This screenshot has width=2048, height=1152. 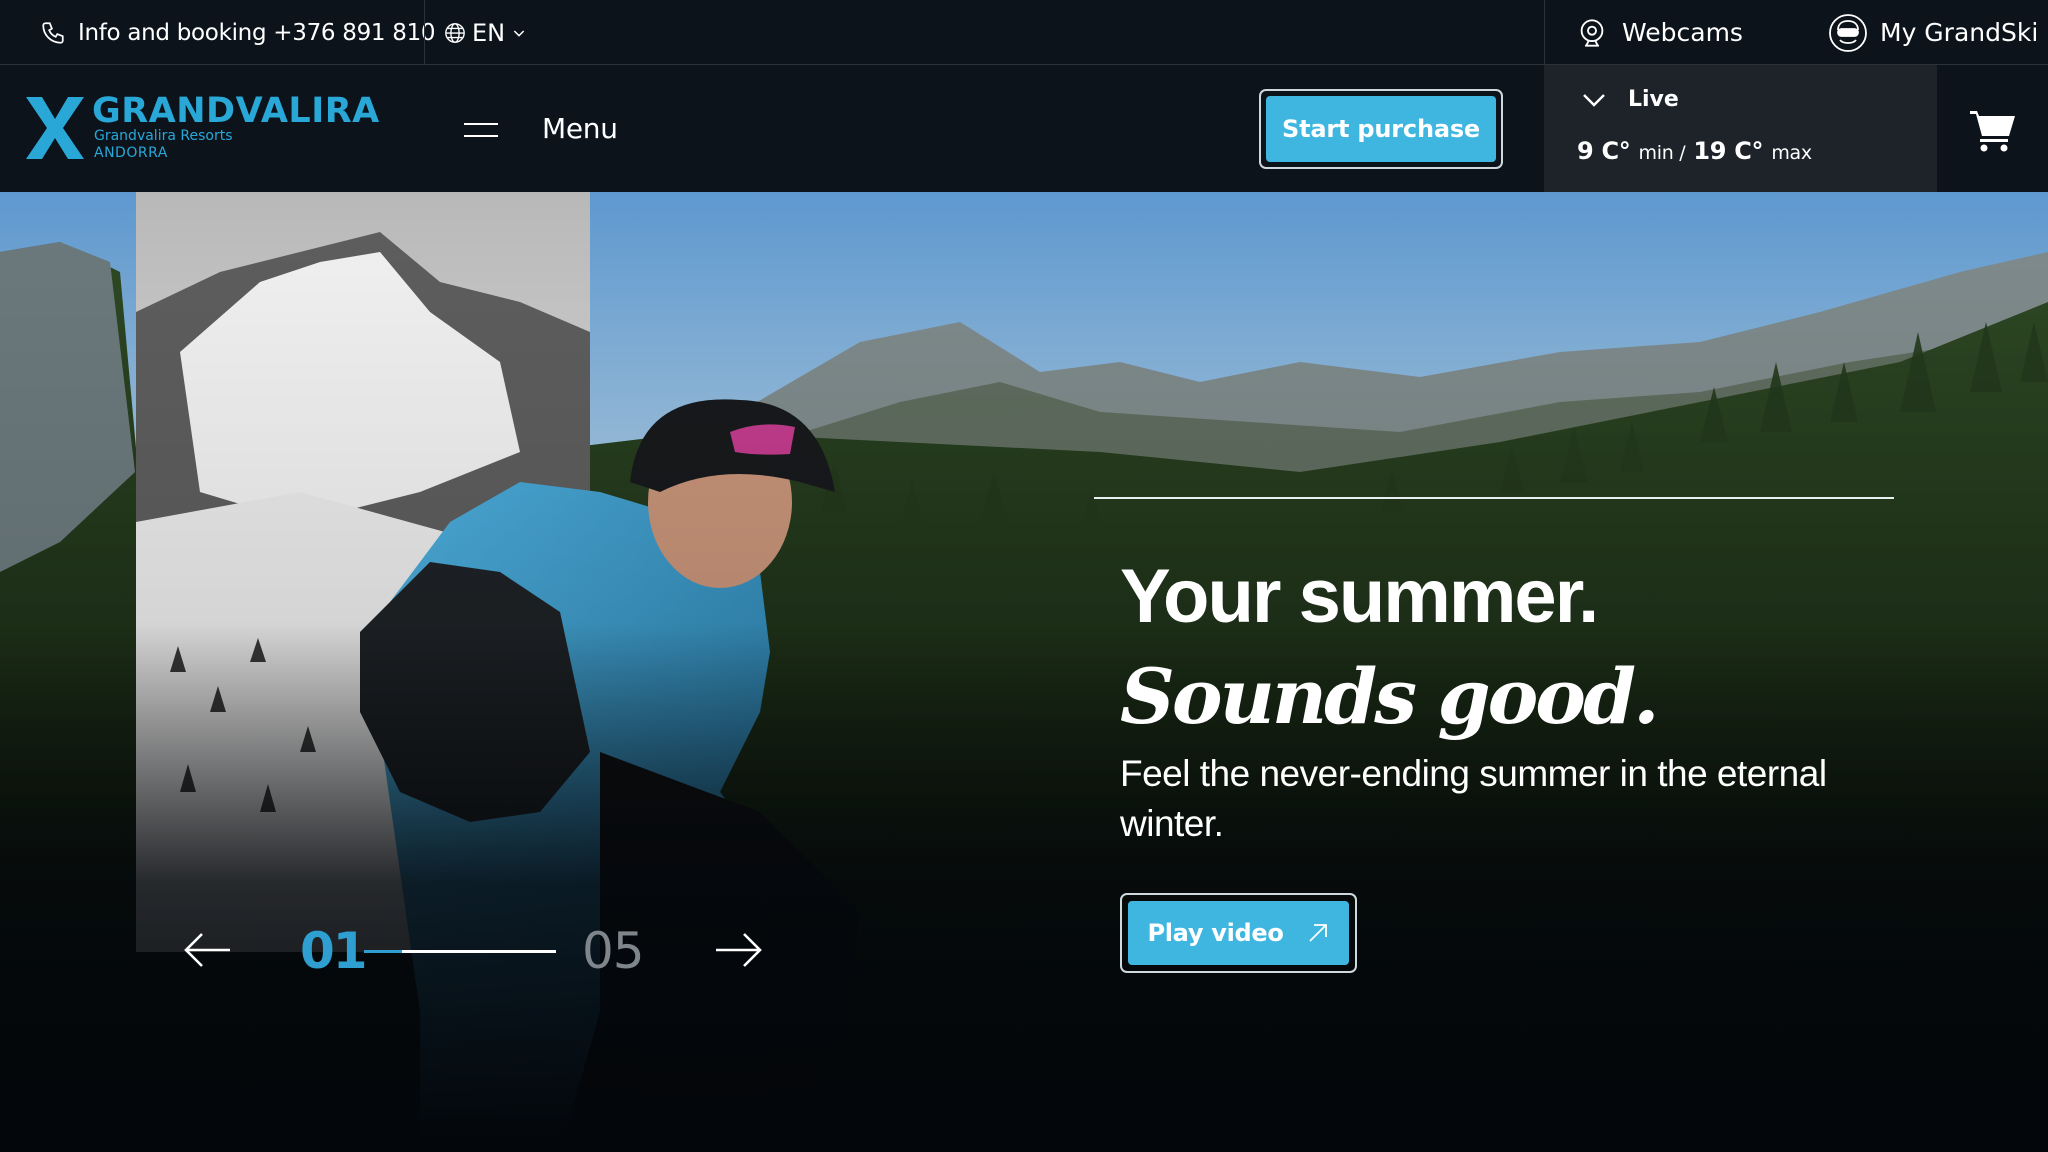 What do you see at coordinates (1215, 933) in the screenshot?
I see `play-video-label: Play video` at bounding box center [1215, 933].